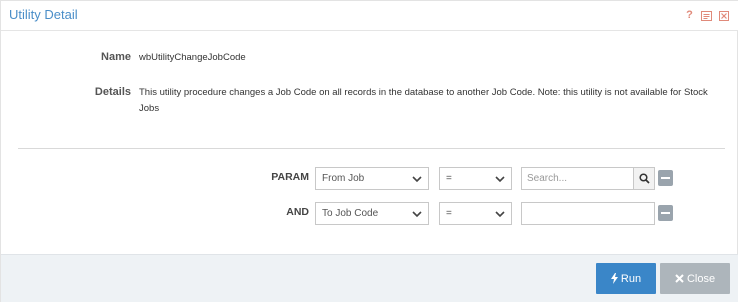  I want to click on run-button: Run, so click(626, 278).